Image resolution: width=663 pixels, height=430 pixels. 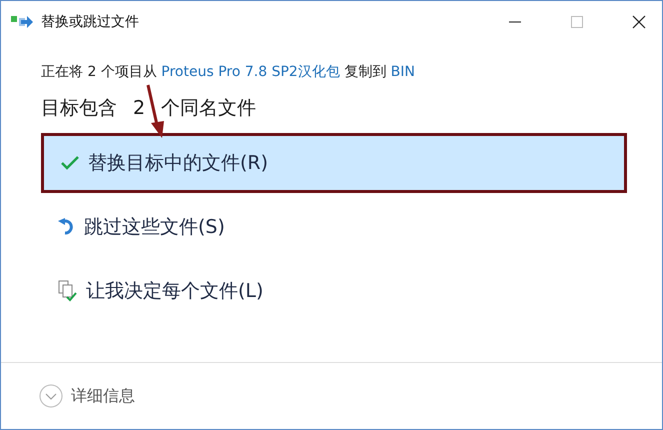 I want to click on source-folder-link: Proteus Pro 7.8 SP2汉化包, so click(x=250, y=72).